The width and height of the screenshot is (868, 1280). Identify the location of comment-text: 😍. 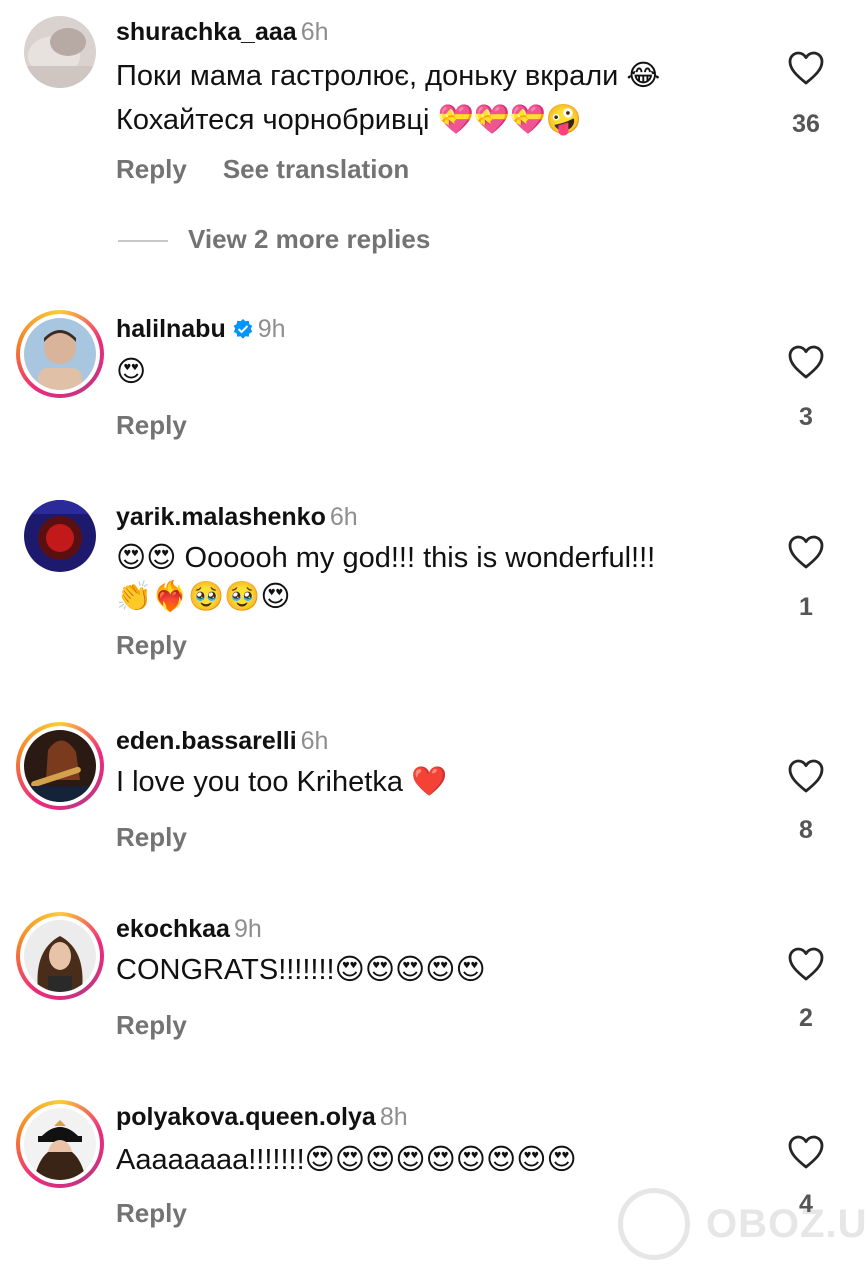
(131, 372).